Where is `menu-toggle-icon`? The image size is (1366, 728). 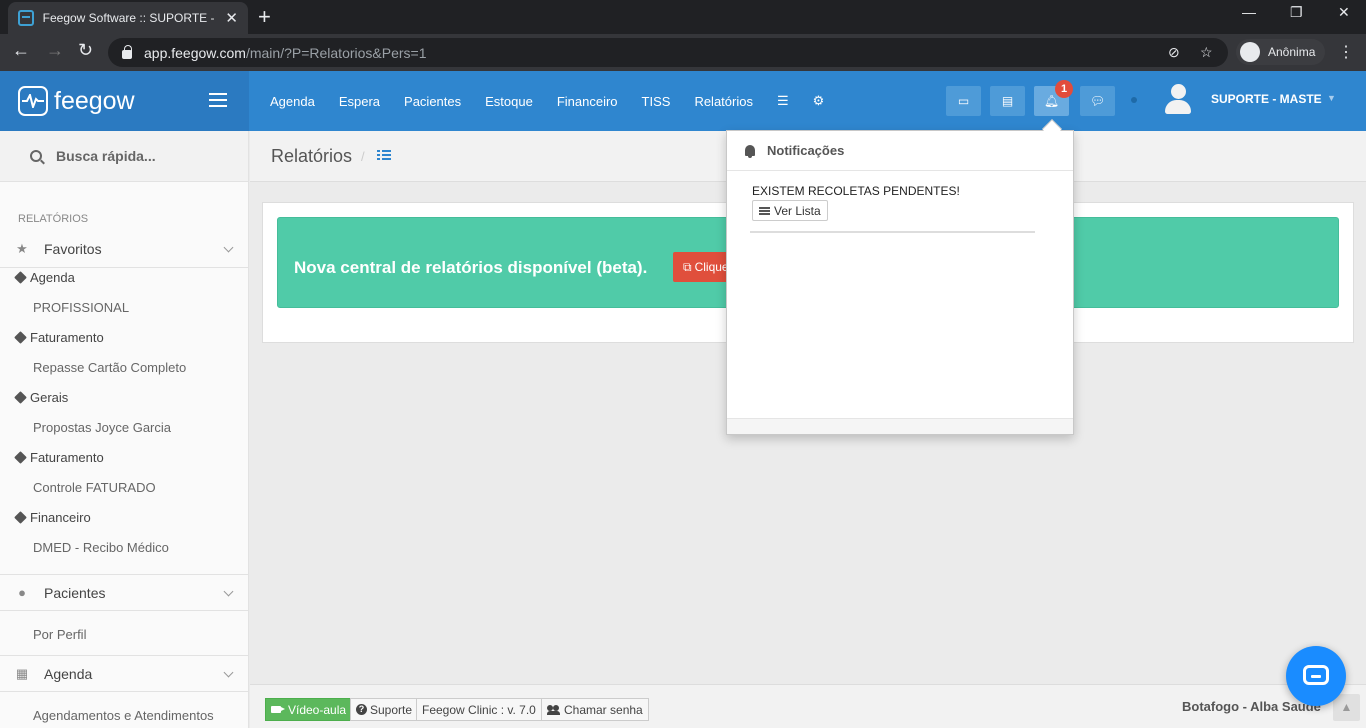 menu-toggle-icon is located at coordinates (218, 100).